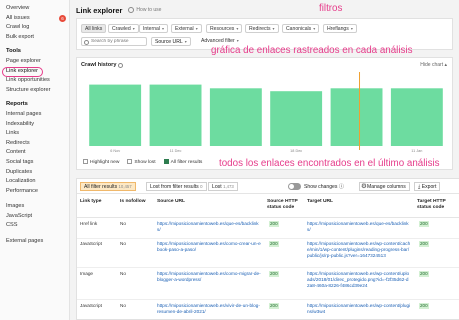 The height and width of the screenshot is (320, 459). Describe the element at coordinates (437, 205) in the screenshot. I see `column-header-target-status: Target HTTP status code` at that location.